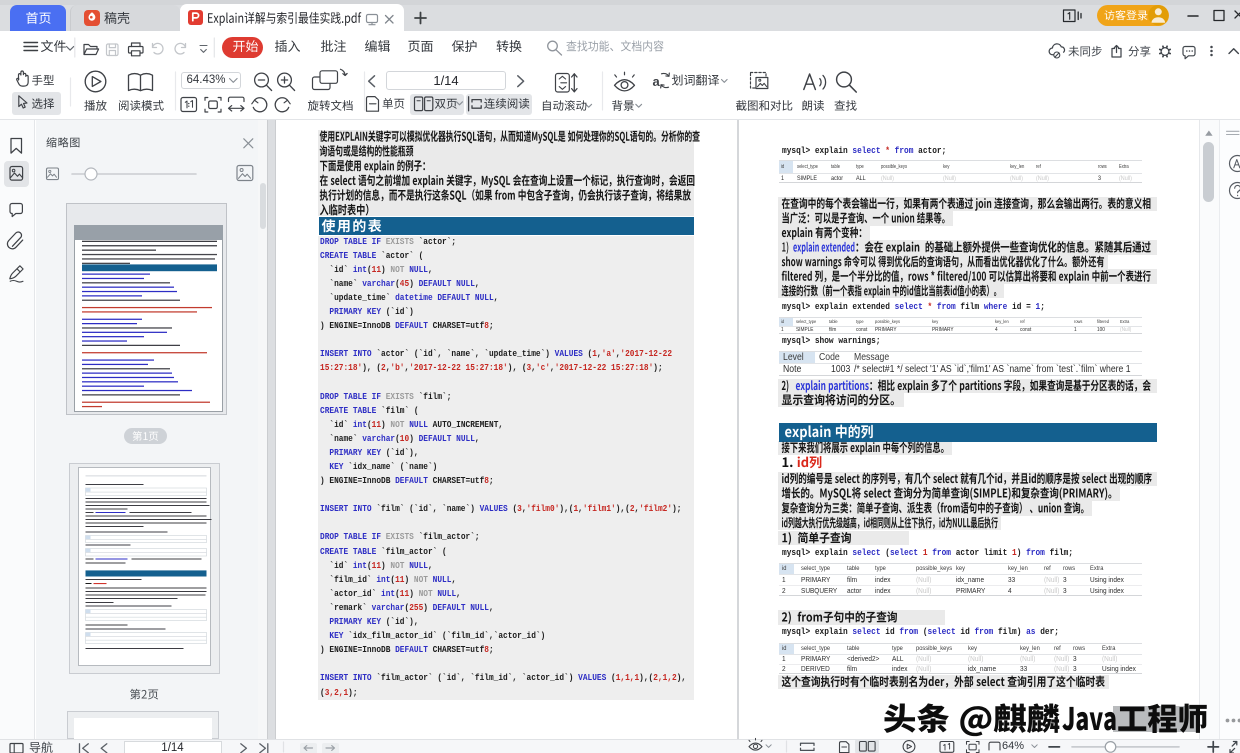 This screenshot has height=753, width=1240. Describe the element at coordinates (657, 81) in the screenshot. I see `svg-text: a` at that location.